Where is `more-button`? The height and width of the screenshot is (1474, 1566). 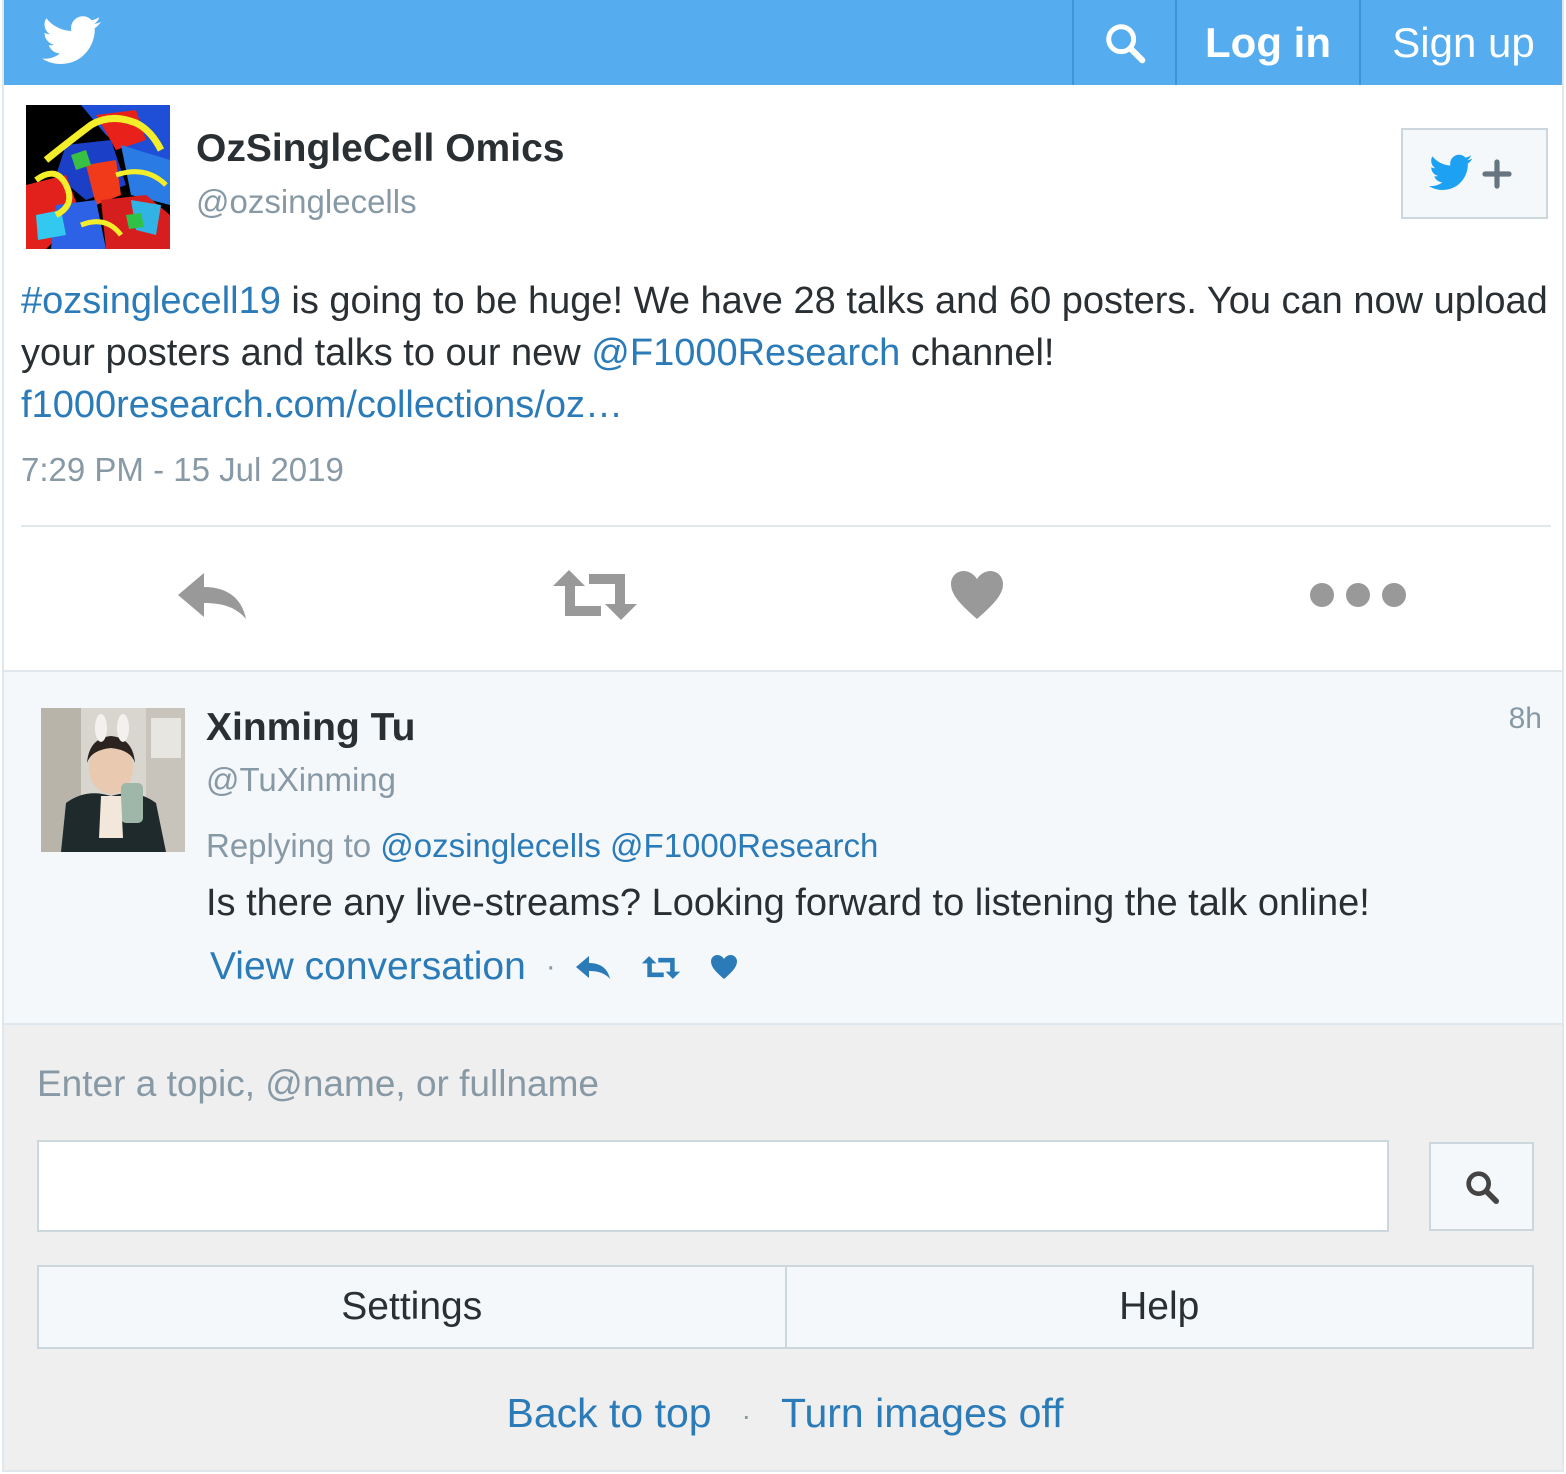
more-button is located at coordinates (1358, 595).